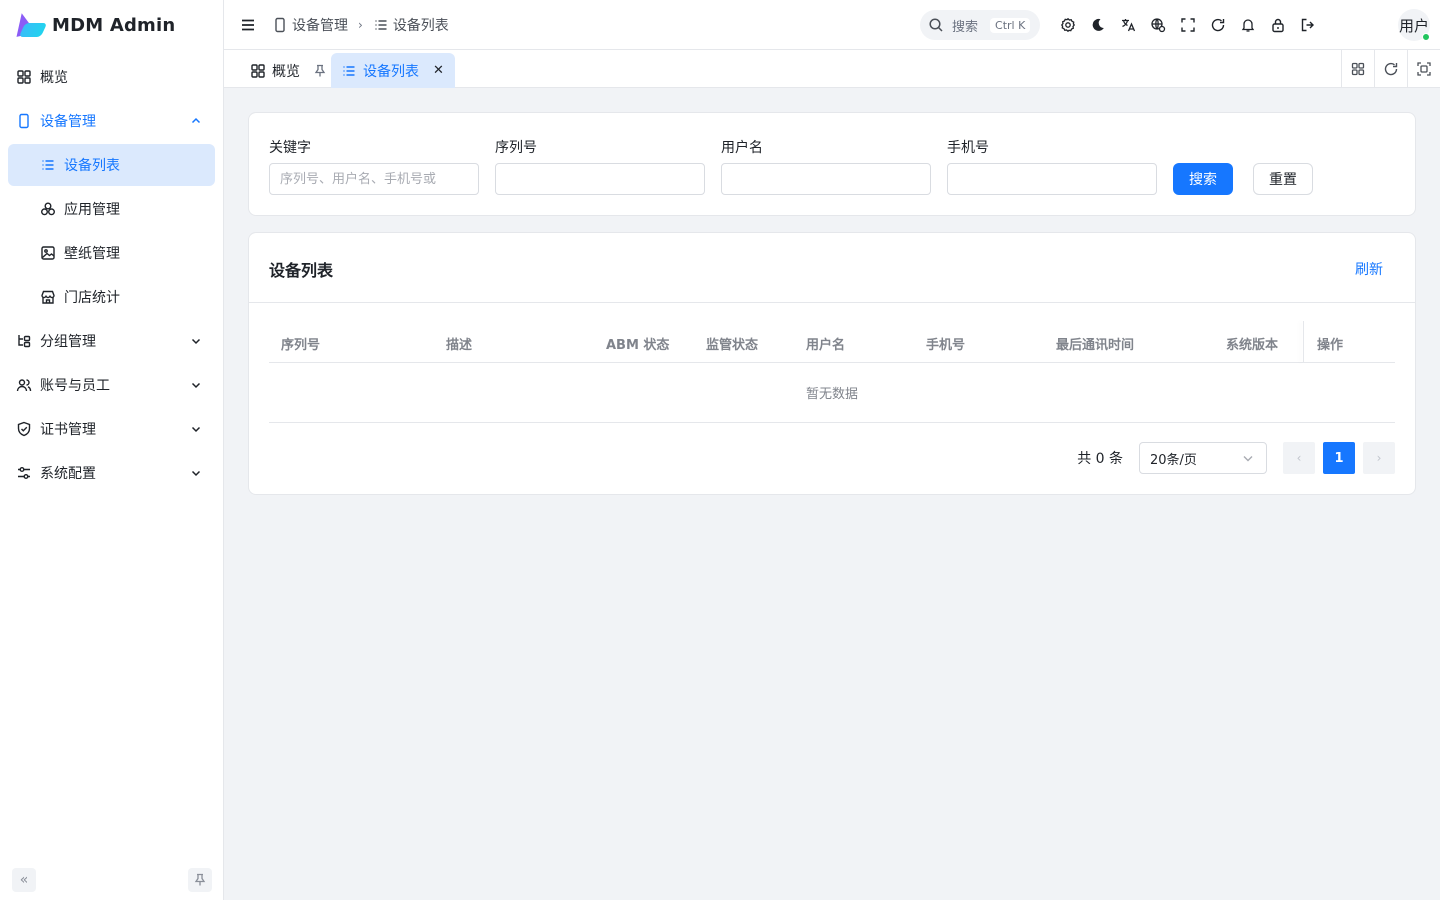 The height and width of the screenshot is (900, 1440). What do you see at coordinates (1068, 25) in the screenshot?
I see `gear-icon` at bounding box center [1068, 25].